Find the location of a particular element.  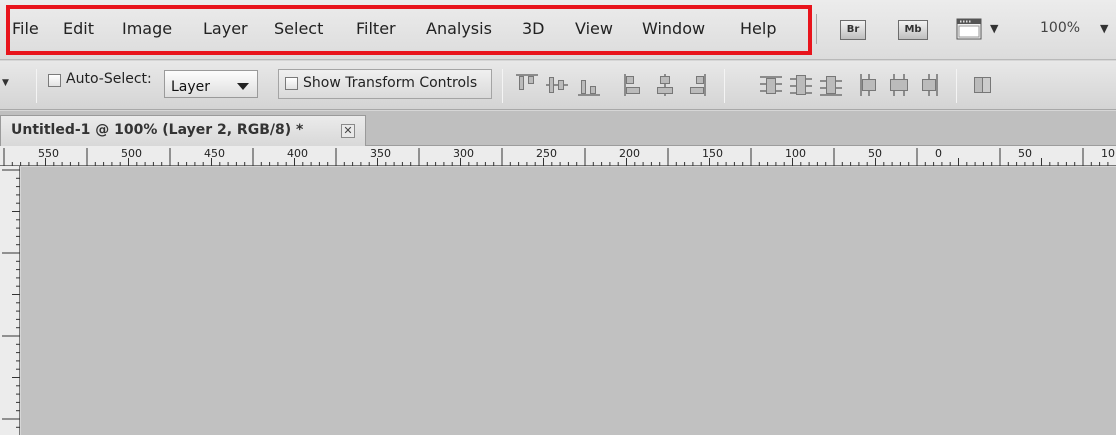

distribute-left-icon is located at coordinates (869, 85).